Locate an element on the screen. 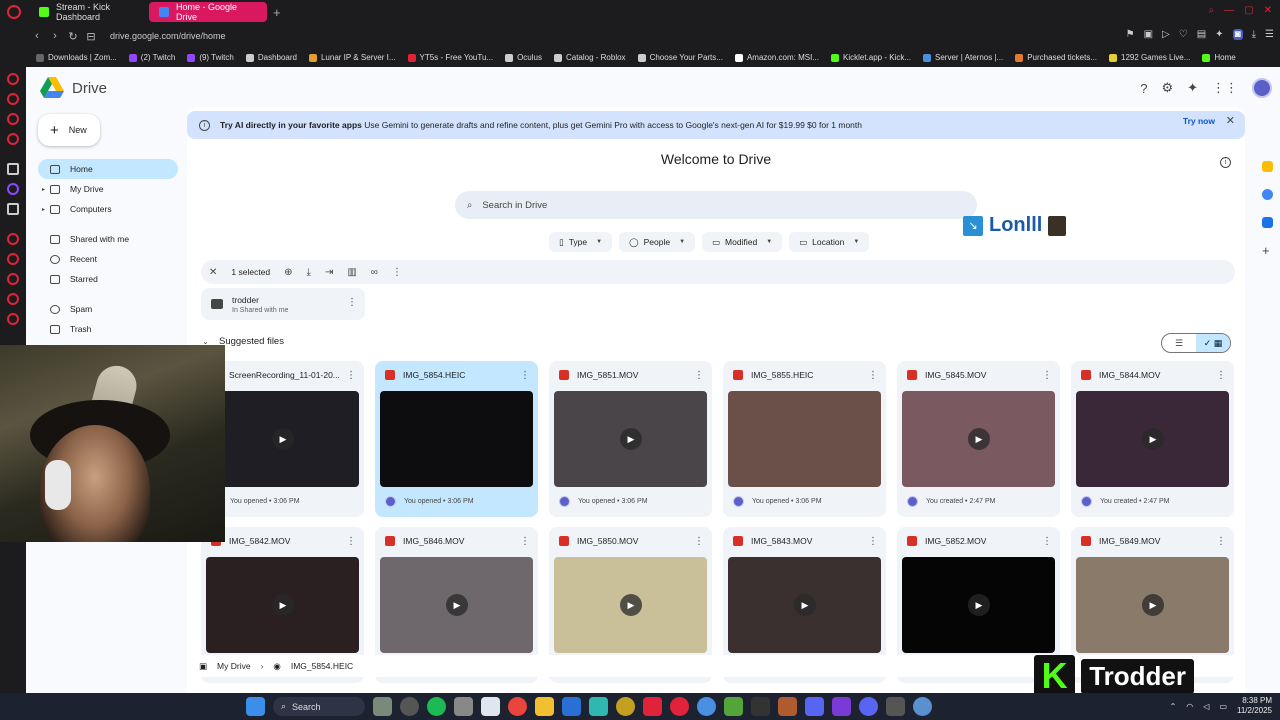 The height and width of the screenshot is (720, 1280). nav-item-my-drive: ▸ My Drive is located at coordinates (108, 189).